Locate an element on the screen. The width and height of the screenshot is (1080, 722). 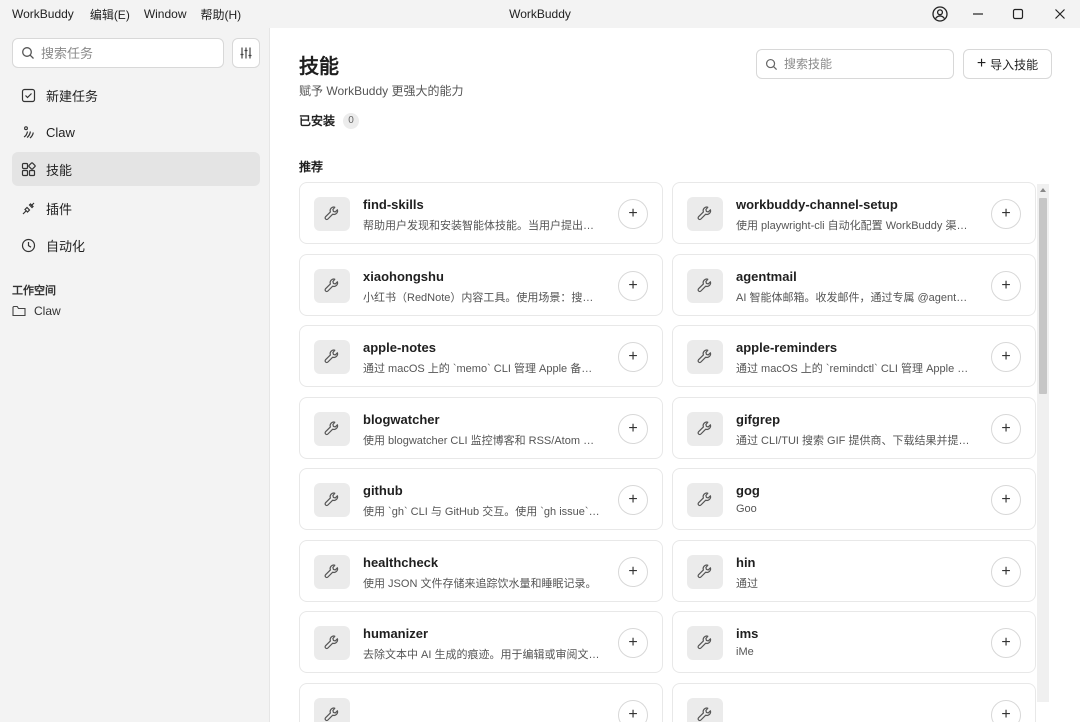
skill-description: iMe is located at coordinates (745, 652).